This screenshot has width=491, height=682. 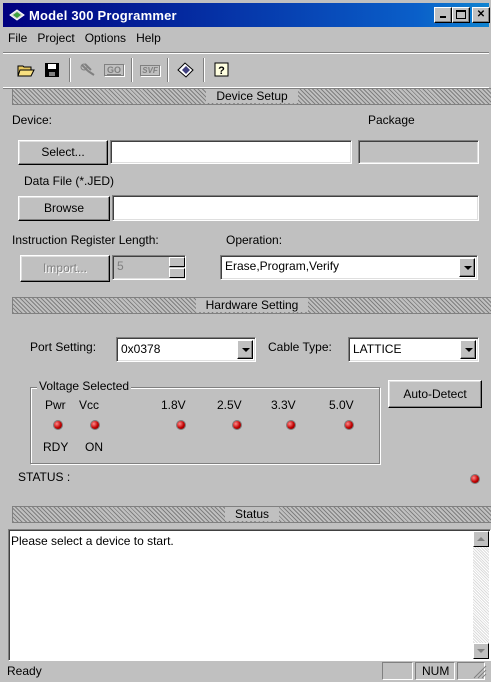 What do you see at coordinates (295, 208) in the screenshot?
I see `data-file-field` at bounding box center [295, 208].